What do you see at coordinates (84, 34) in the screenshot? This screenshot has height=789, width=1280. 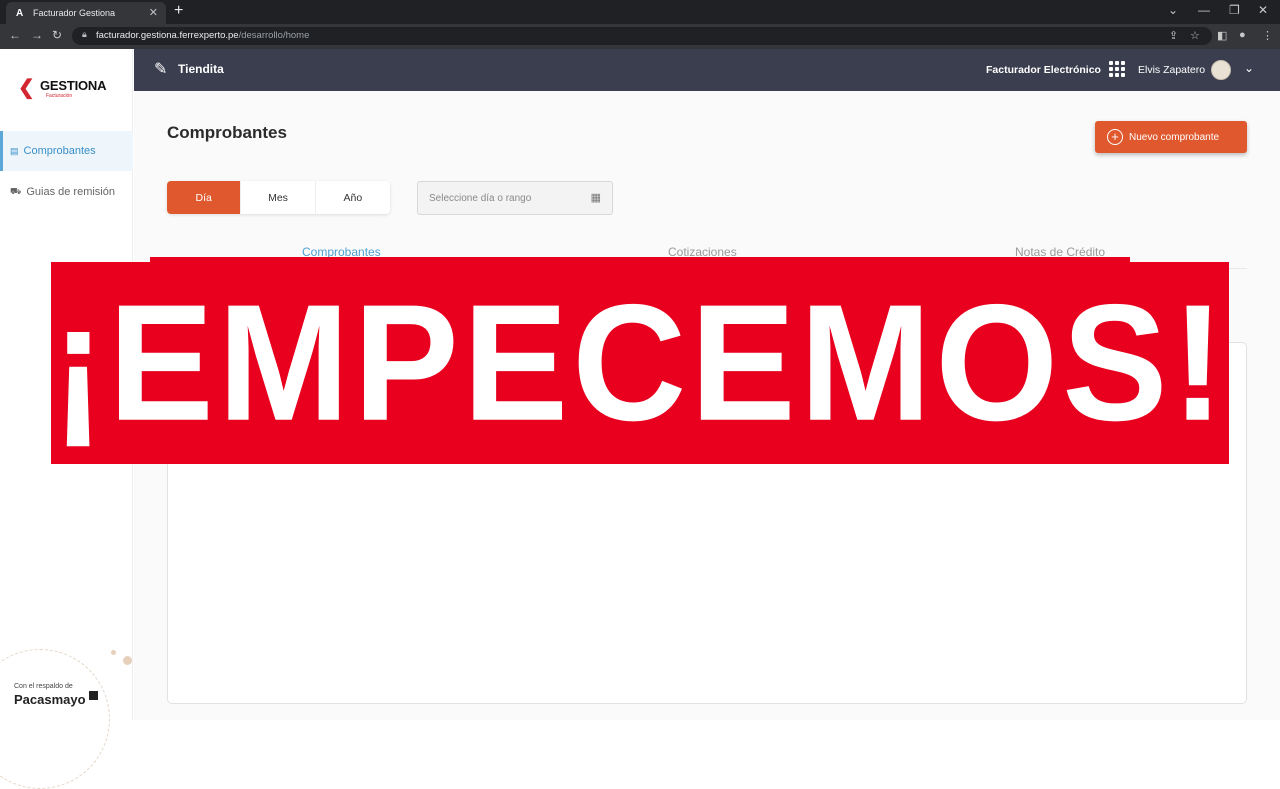 I see `lock-icon: 🔒︎` at bounding box center [84, 34].